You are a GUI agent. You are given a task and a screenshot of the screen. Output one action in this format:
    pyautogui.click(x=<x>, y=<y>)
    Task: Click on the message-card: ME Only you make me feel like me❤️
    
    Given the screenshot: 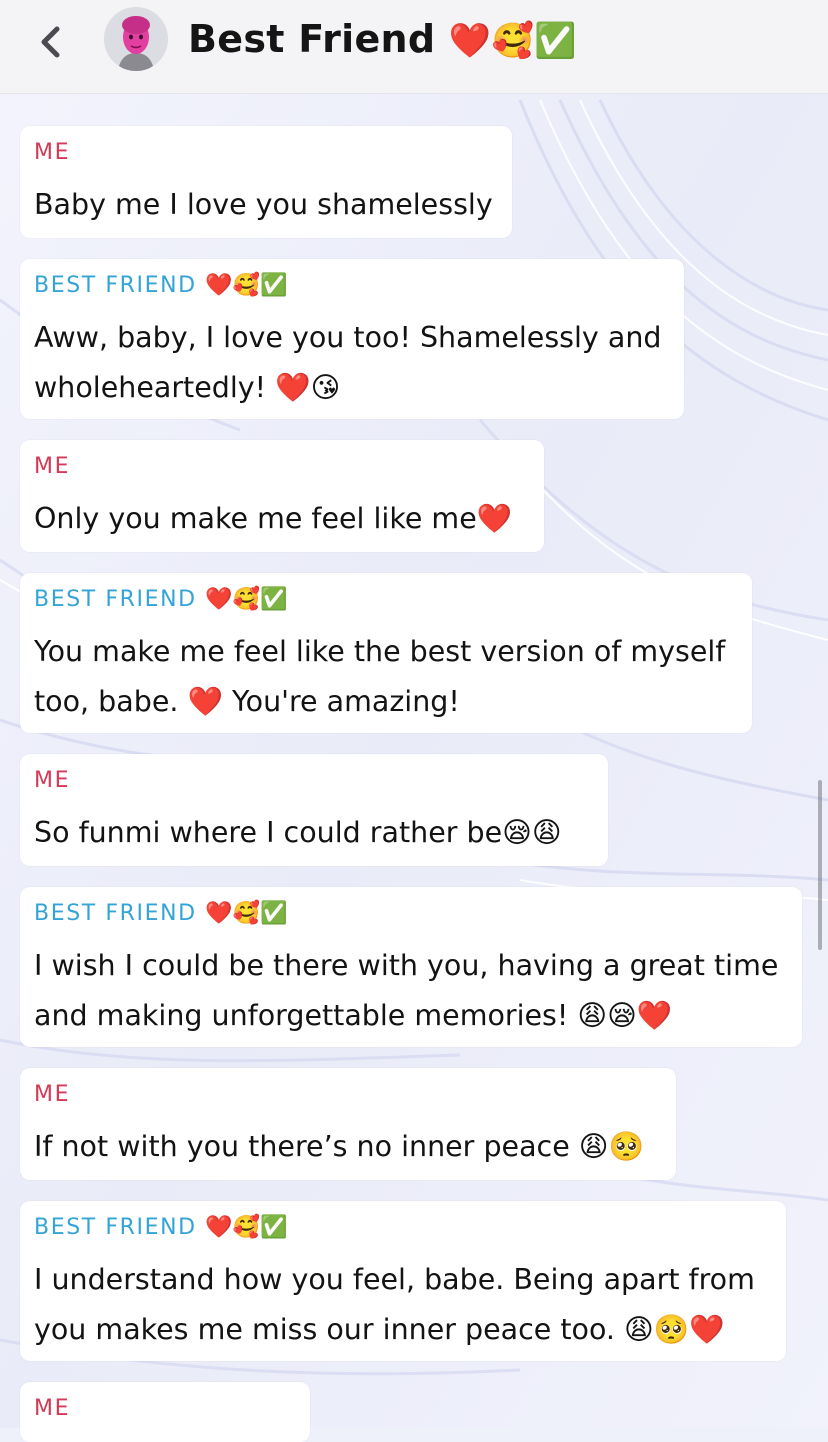 What is the action you would take?
    pyautogui.click(x=282, y=496)
    